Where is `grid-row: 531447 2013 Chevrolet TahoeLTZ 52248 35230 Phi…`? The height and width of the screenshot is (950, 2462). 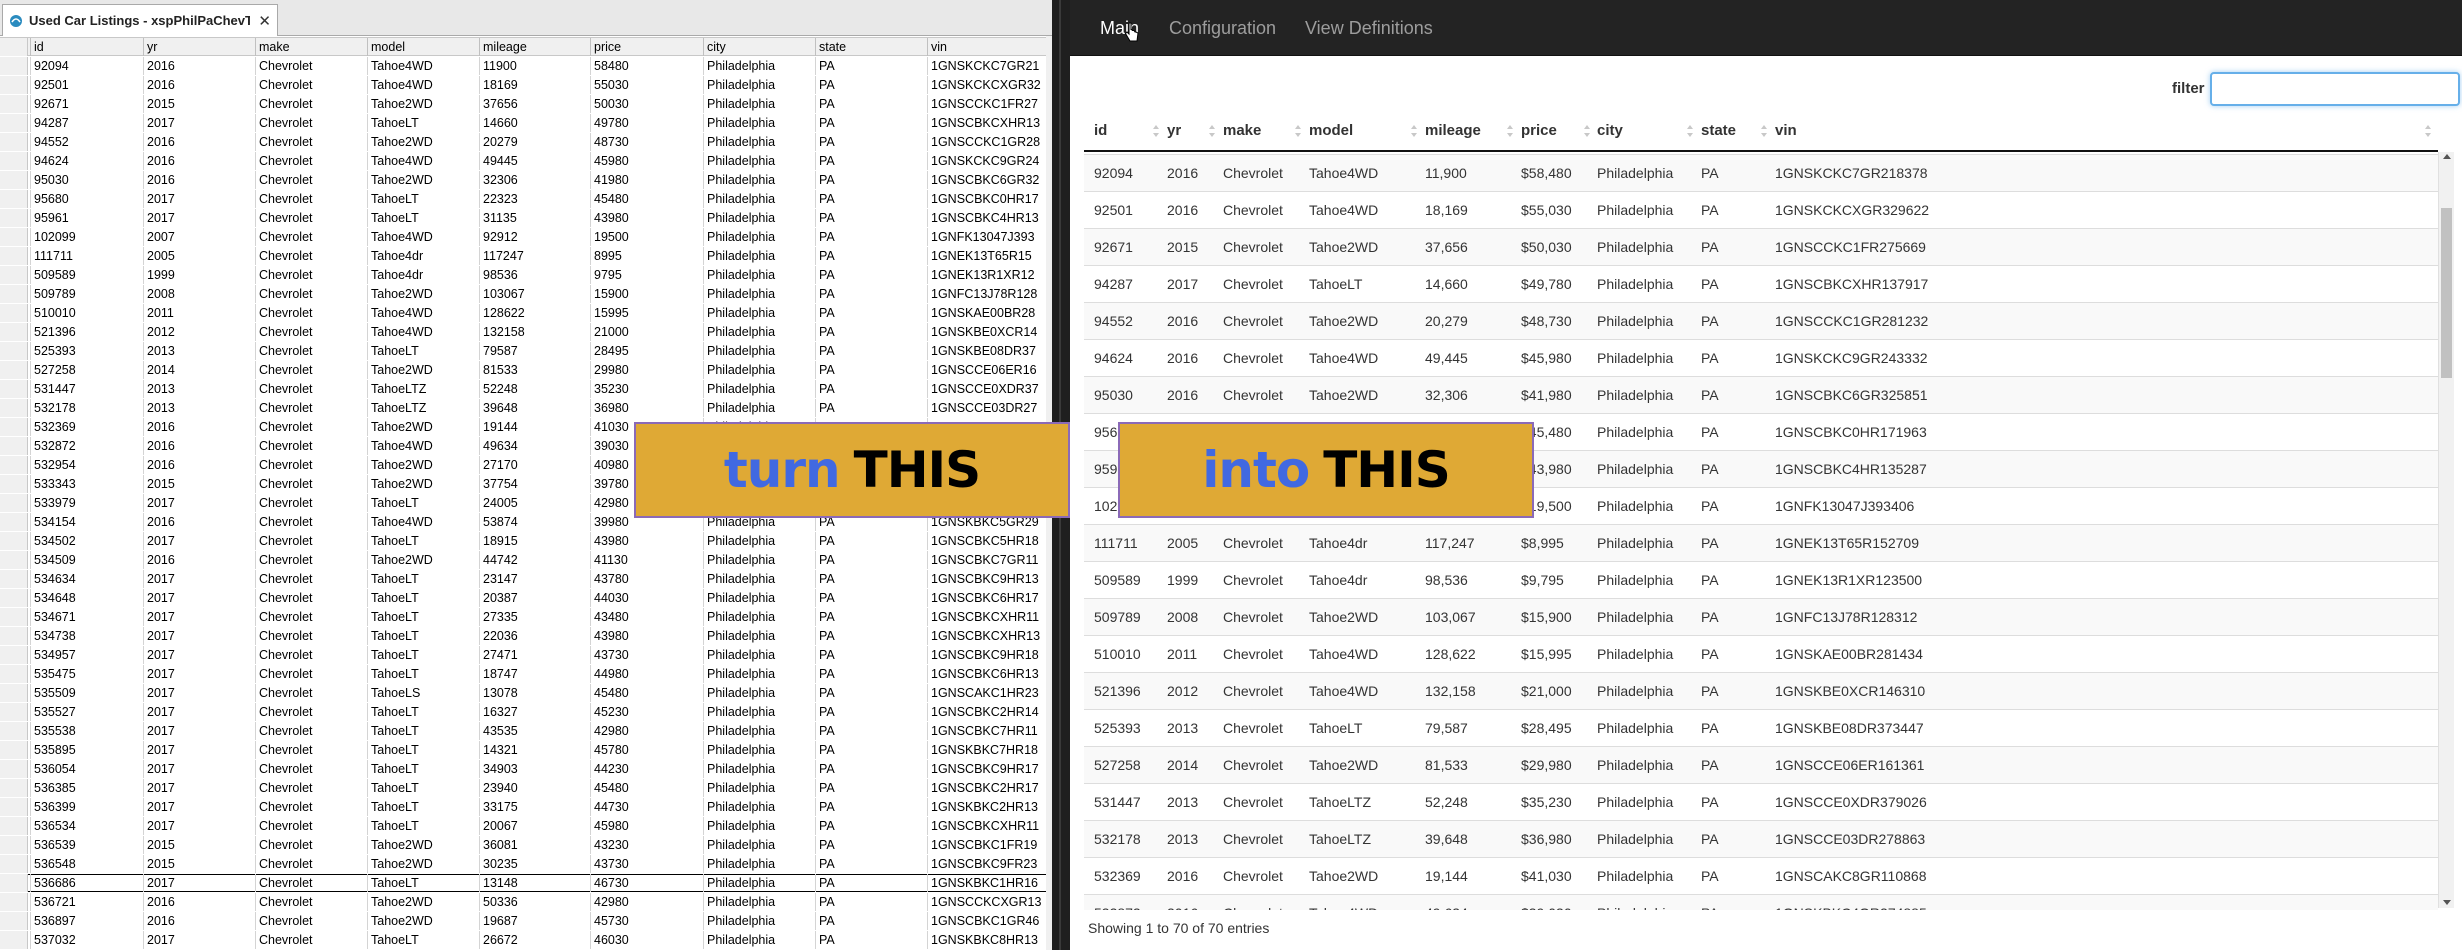
grid-row: 531447 2013 Chevrolet TahoeLTZ 52248 35230 Phi… is located at coordinates (526, 389).